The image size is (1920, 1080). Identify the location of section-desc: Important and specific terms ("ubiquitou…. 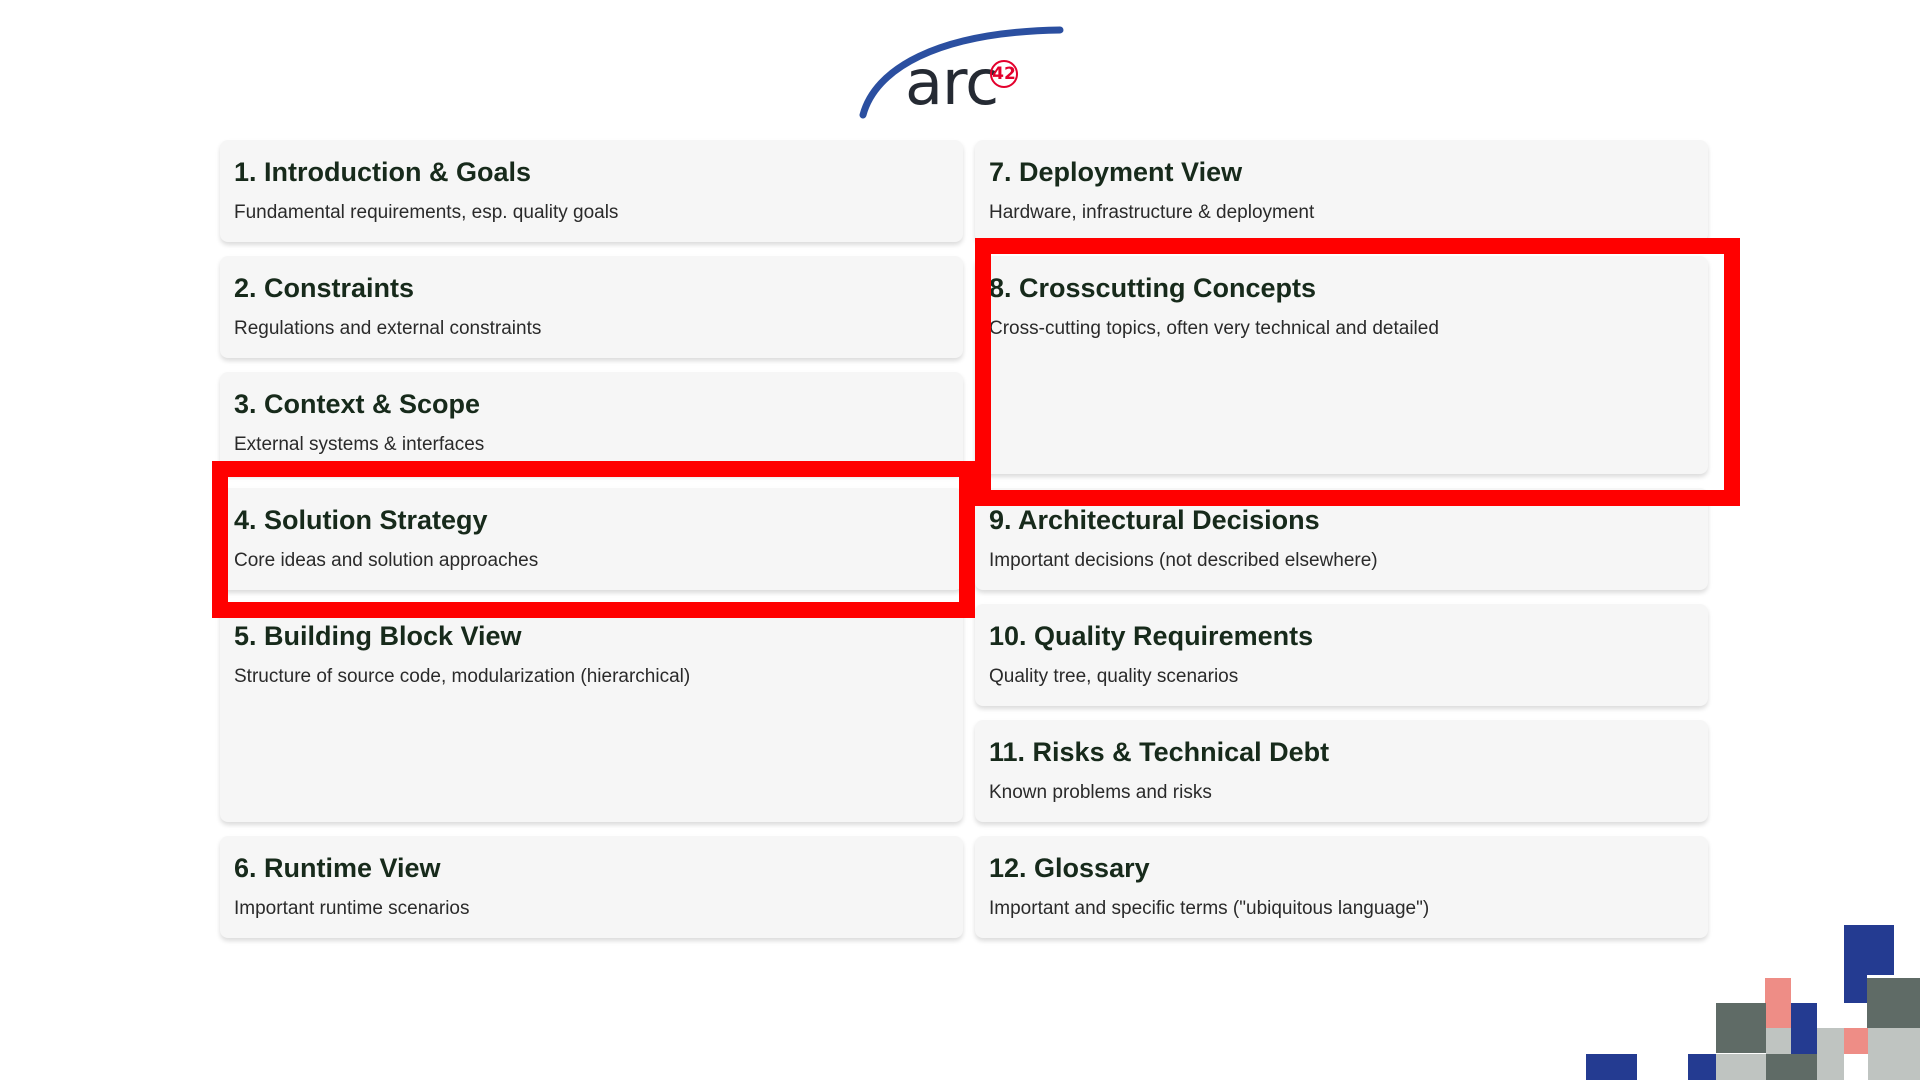
(1209, 909).